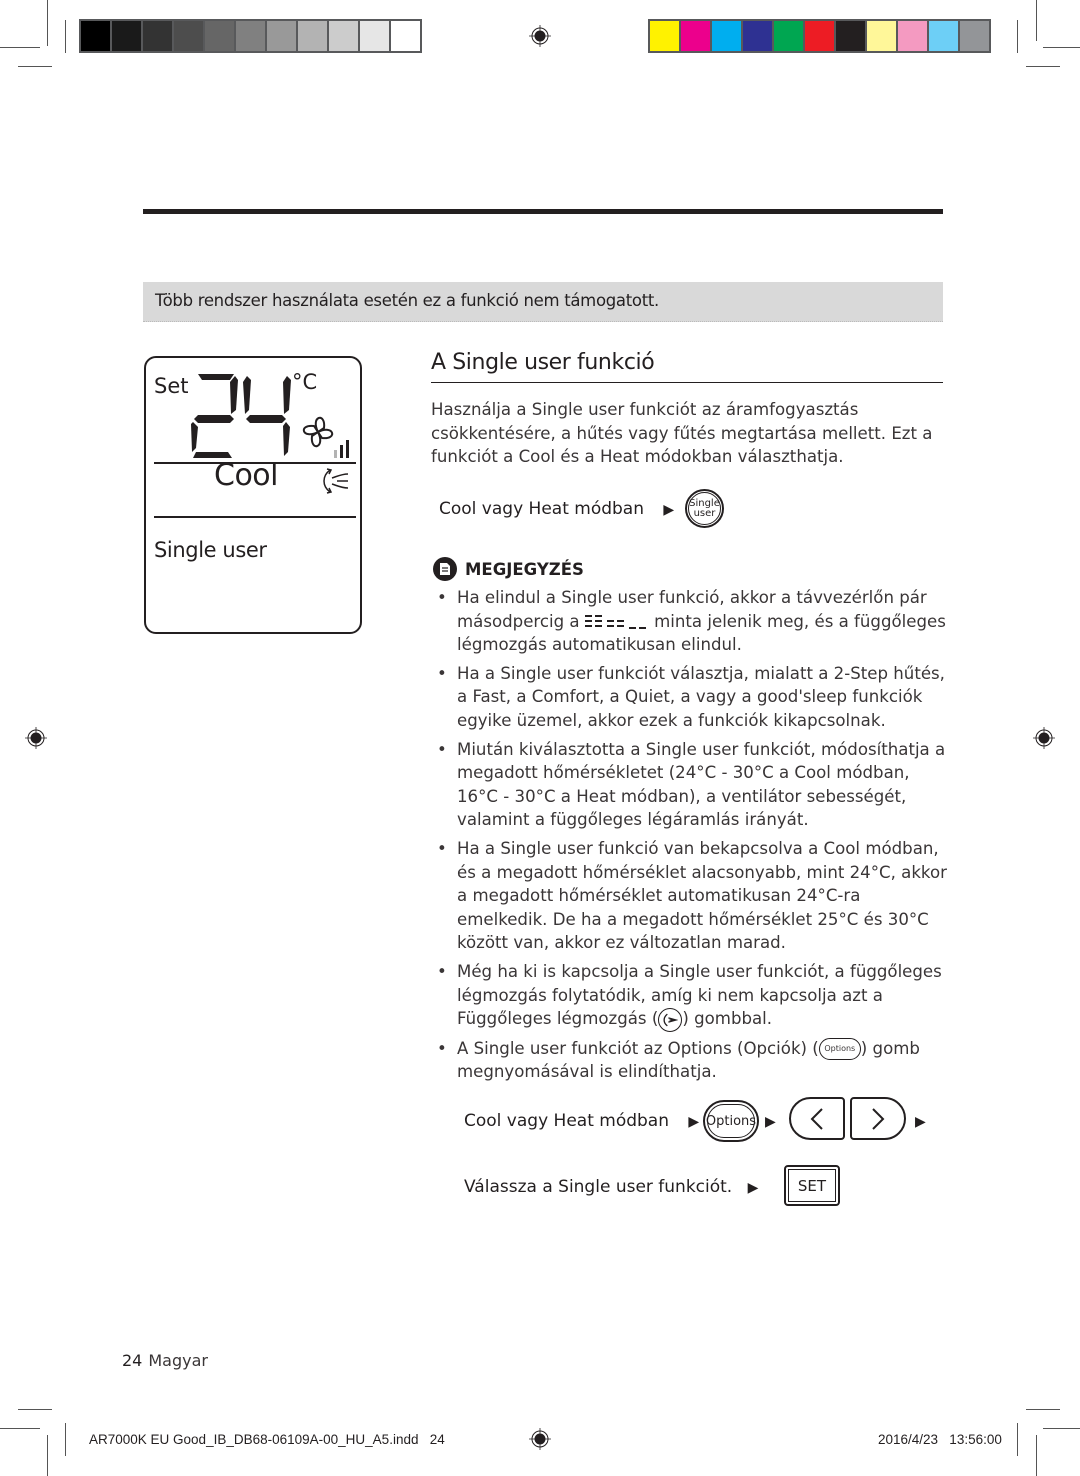 This screenshot has width=1080, height=1476. I want to click on section-top-rule, so click(543, 211).